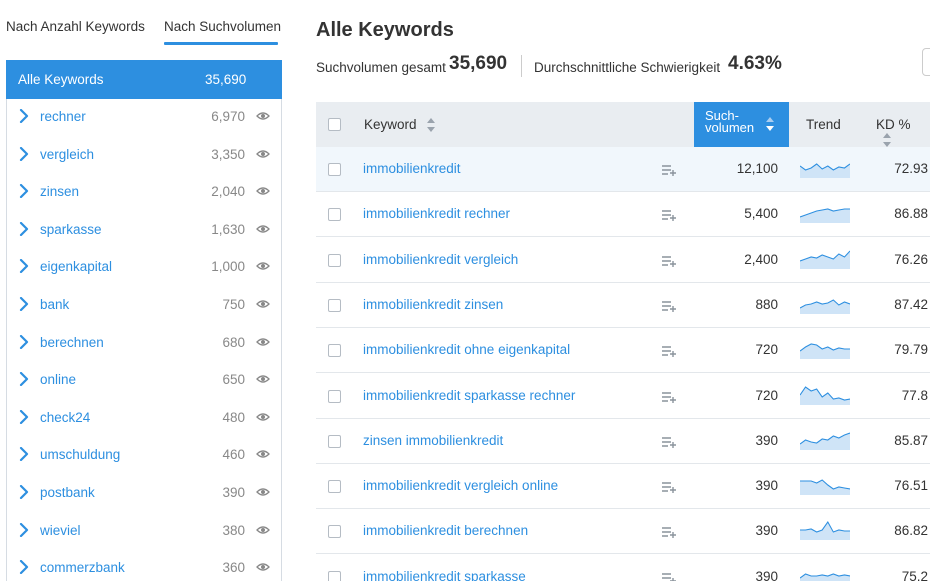  Describe the element at coordinates (82, 568) in the screenshot. I see `group-item-label: commerzbank` at that location.